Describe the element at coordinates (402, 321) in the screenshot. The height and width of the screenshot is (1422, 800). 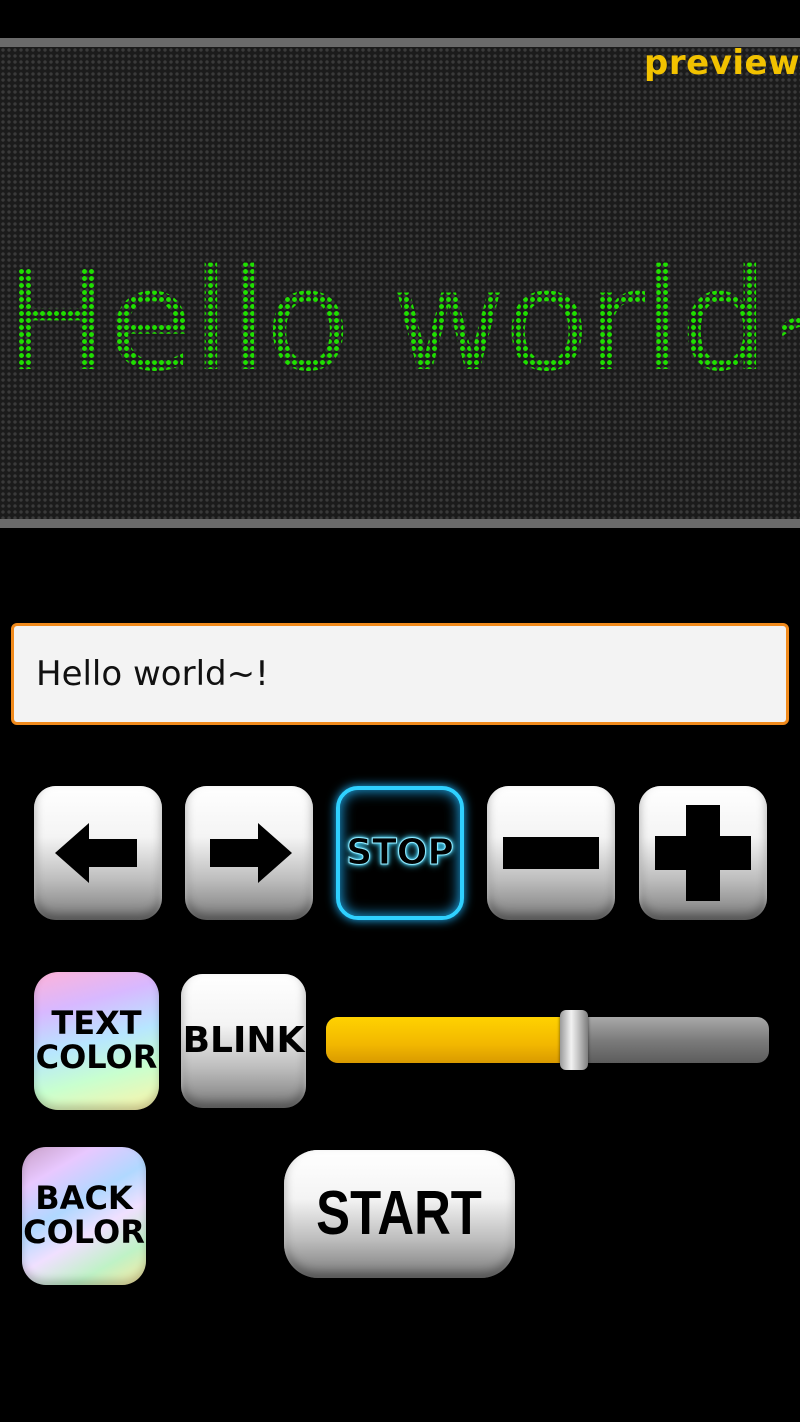
I see `led-display-text: Hello world~!` at that location.